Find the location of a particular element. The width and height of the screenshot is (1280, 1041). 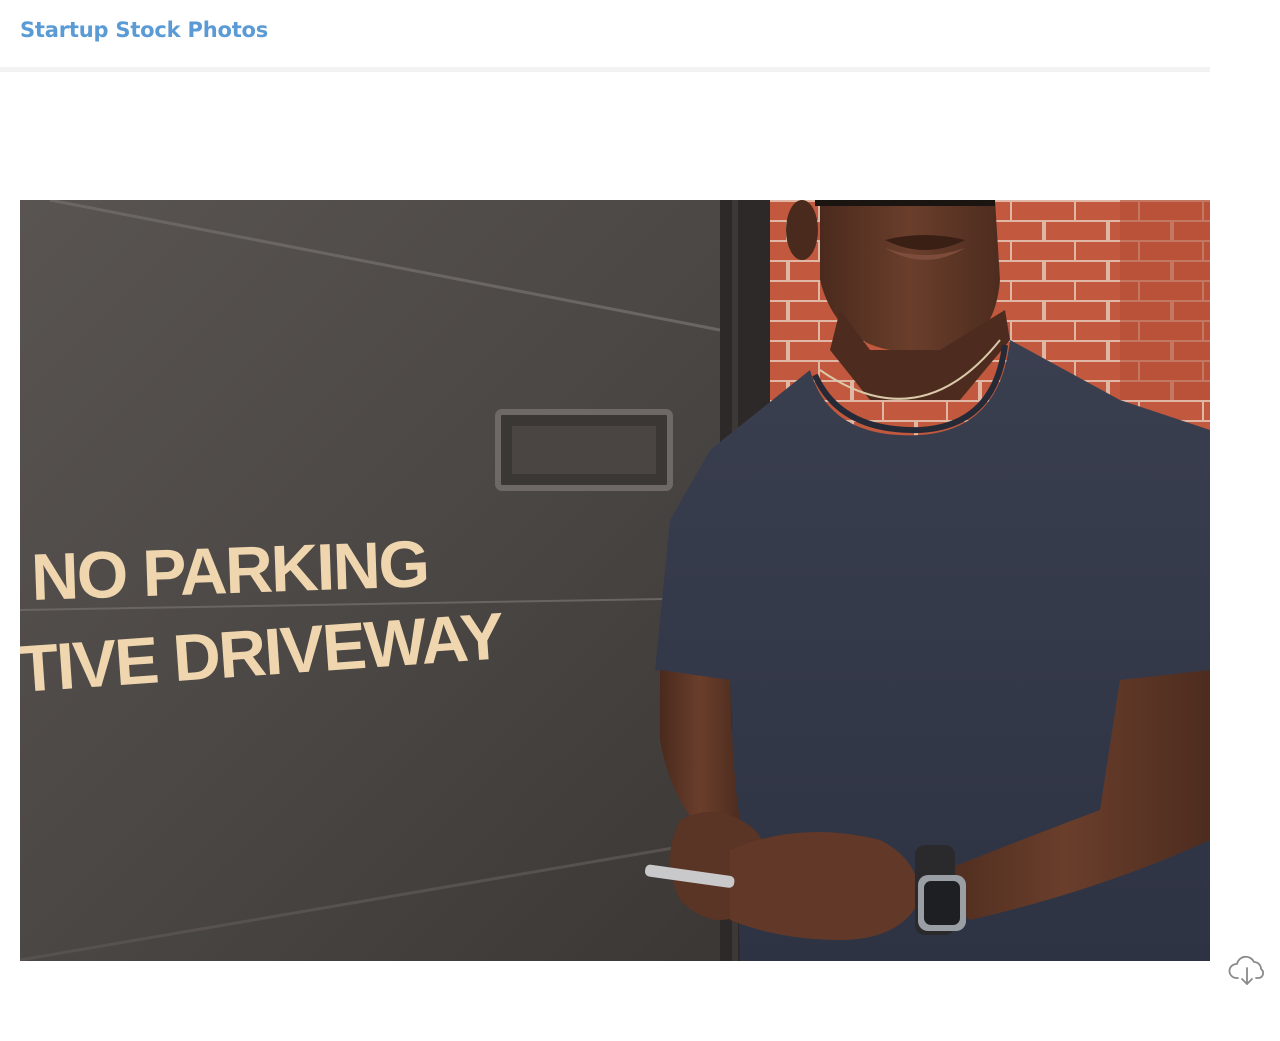

download-button is located at coordinates (1248, 970).